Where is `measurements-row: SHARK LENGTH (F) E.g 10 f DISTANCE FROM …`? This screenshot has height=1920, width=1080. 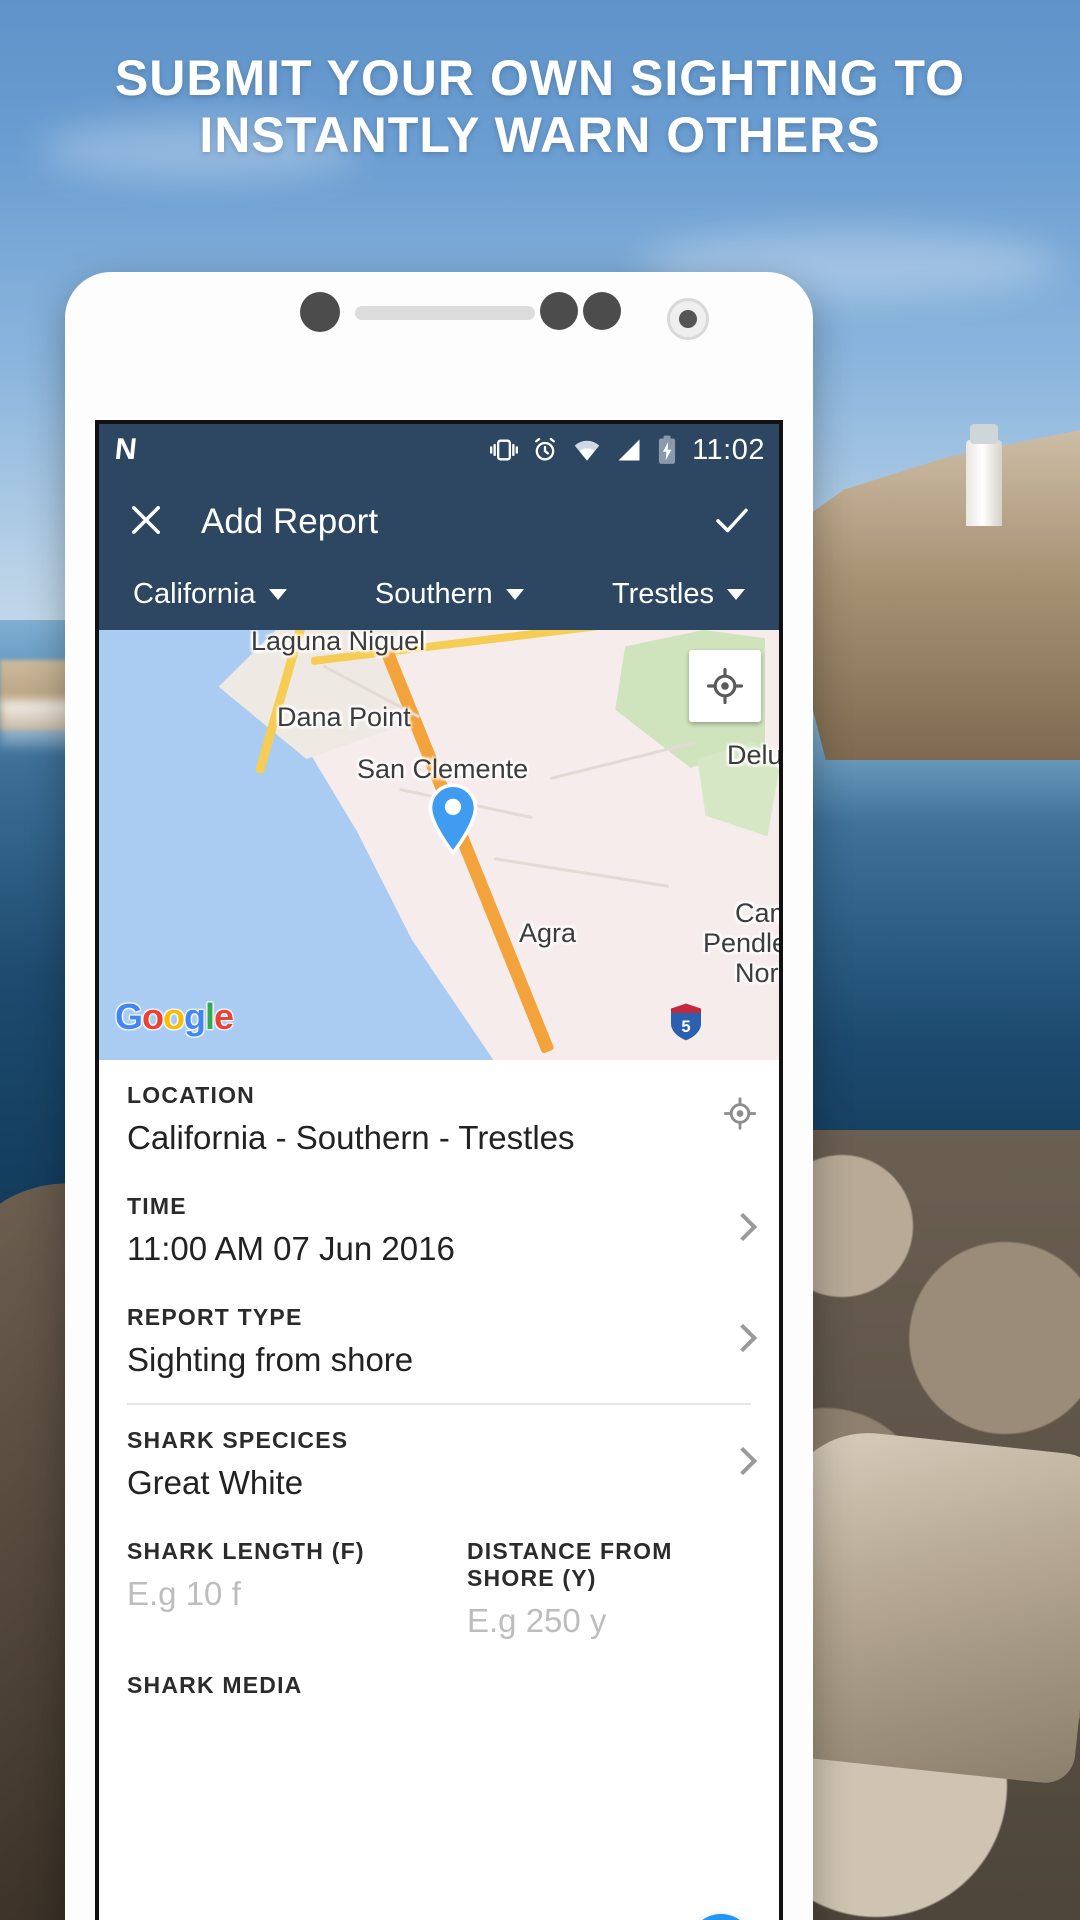 measurements-row: SHARK LENGTH (F) E.g 10 f DISTANCE FROM … is located at coordinates (439, 1585).